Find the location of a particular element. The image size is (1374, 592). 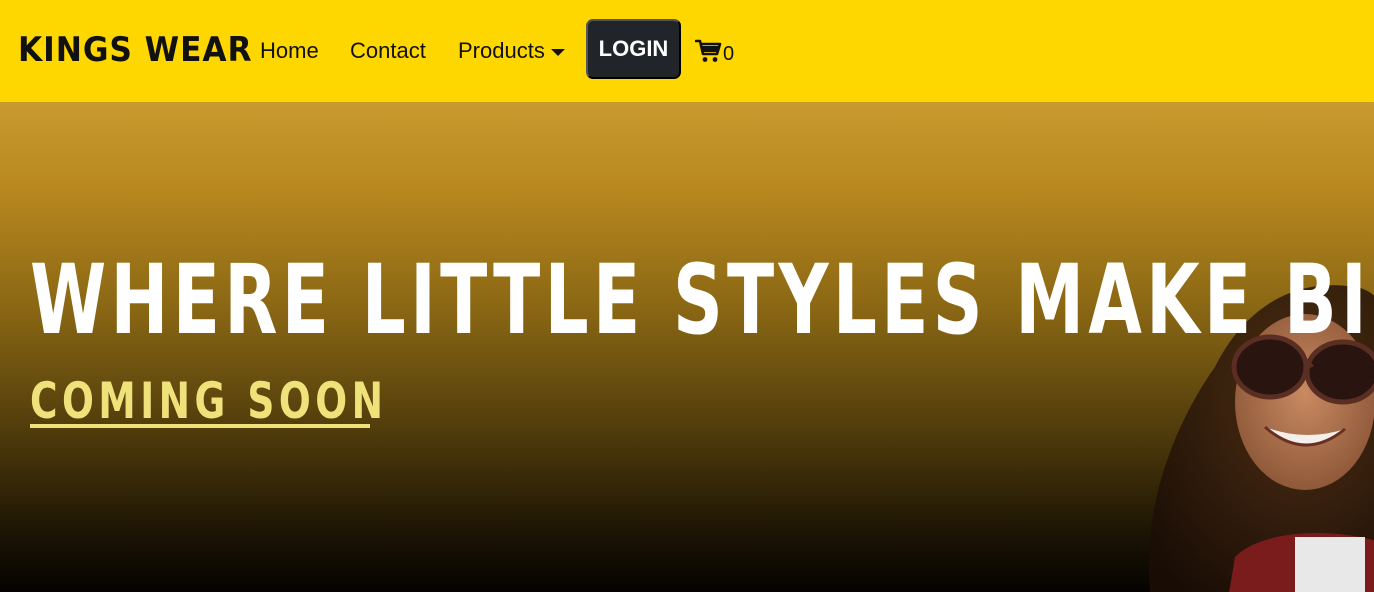

cart-count: 0 is located at coordinates (729, 53).